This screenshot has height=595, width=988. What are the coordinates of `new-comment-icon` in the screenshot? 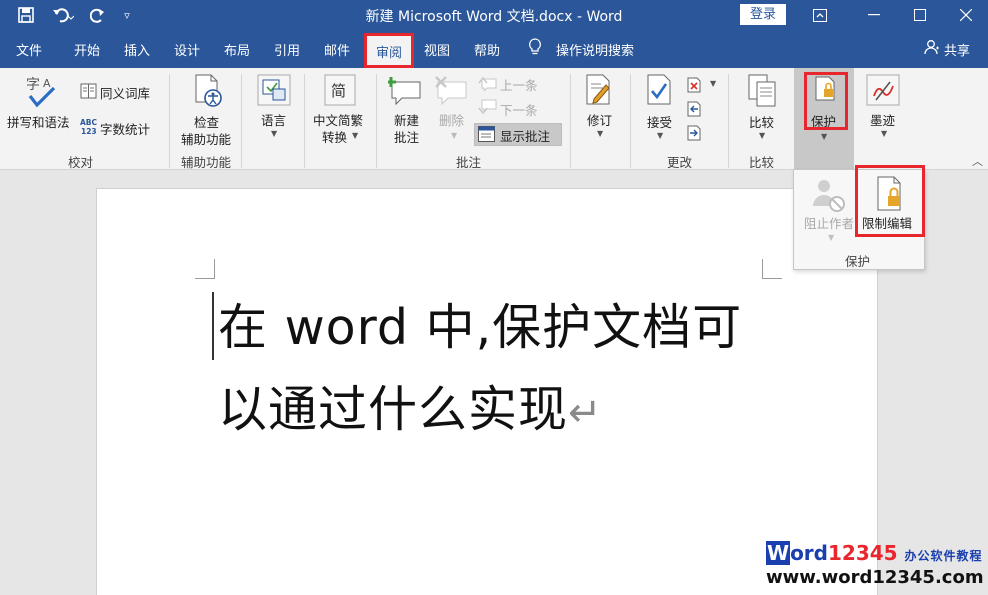 It's located at (405, 93).